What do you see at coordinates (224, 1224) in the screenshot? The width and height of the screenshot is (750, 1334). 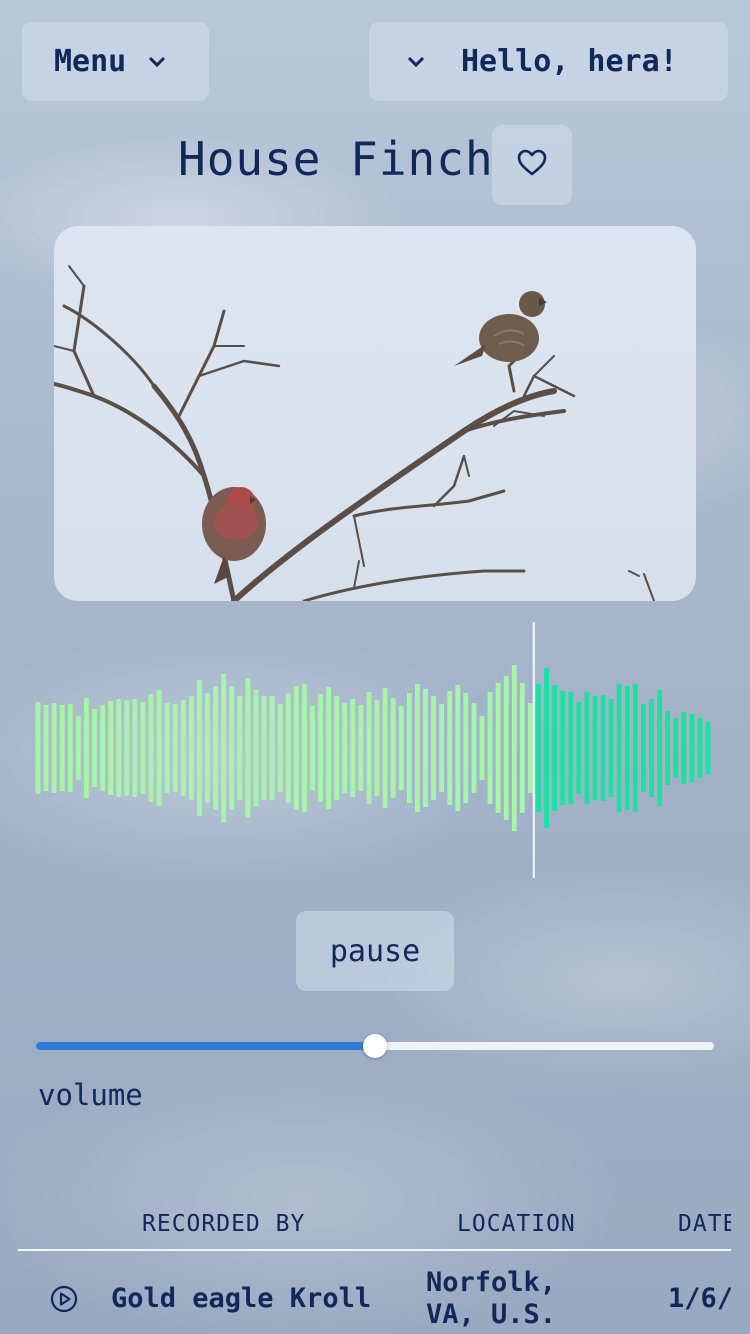 I see `column-header-recorded-by: RECORDED BY` at bounding box center [224, 1224].